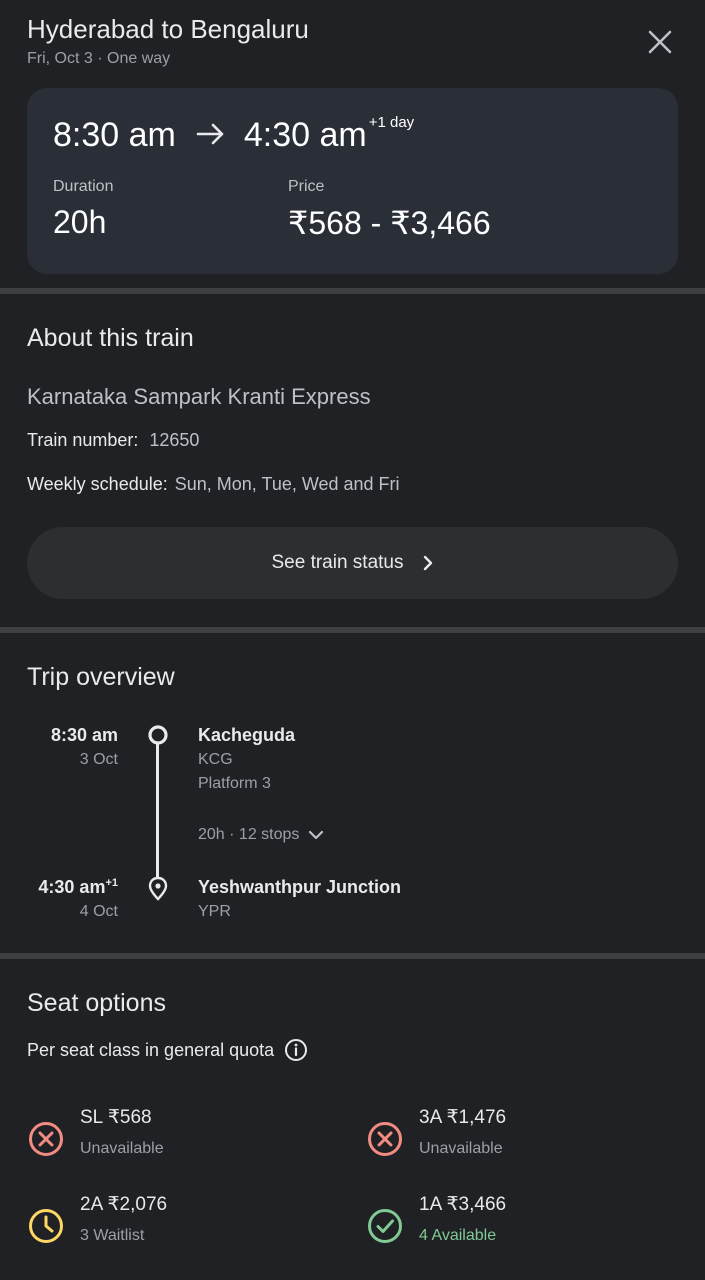 This screenshot has width=705, height=1280. What do you see at coordinates (84, 735) in the screenshot?
I see `origin-time: 8:30 am` at bounding box center [84, 735].